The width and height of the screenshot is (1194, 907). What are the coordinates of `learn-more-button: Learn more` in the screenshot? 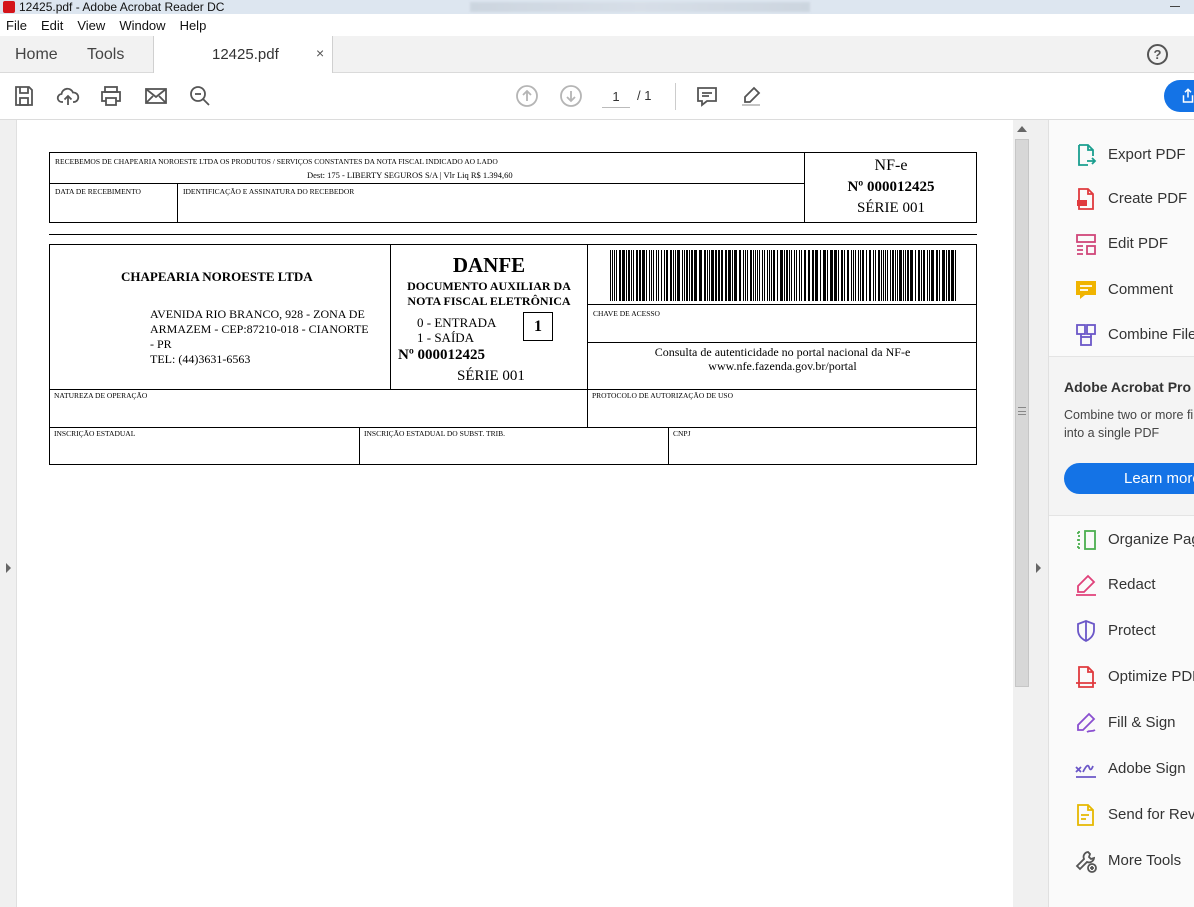 It's located at (1129, 478).